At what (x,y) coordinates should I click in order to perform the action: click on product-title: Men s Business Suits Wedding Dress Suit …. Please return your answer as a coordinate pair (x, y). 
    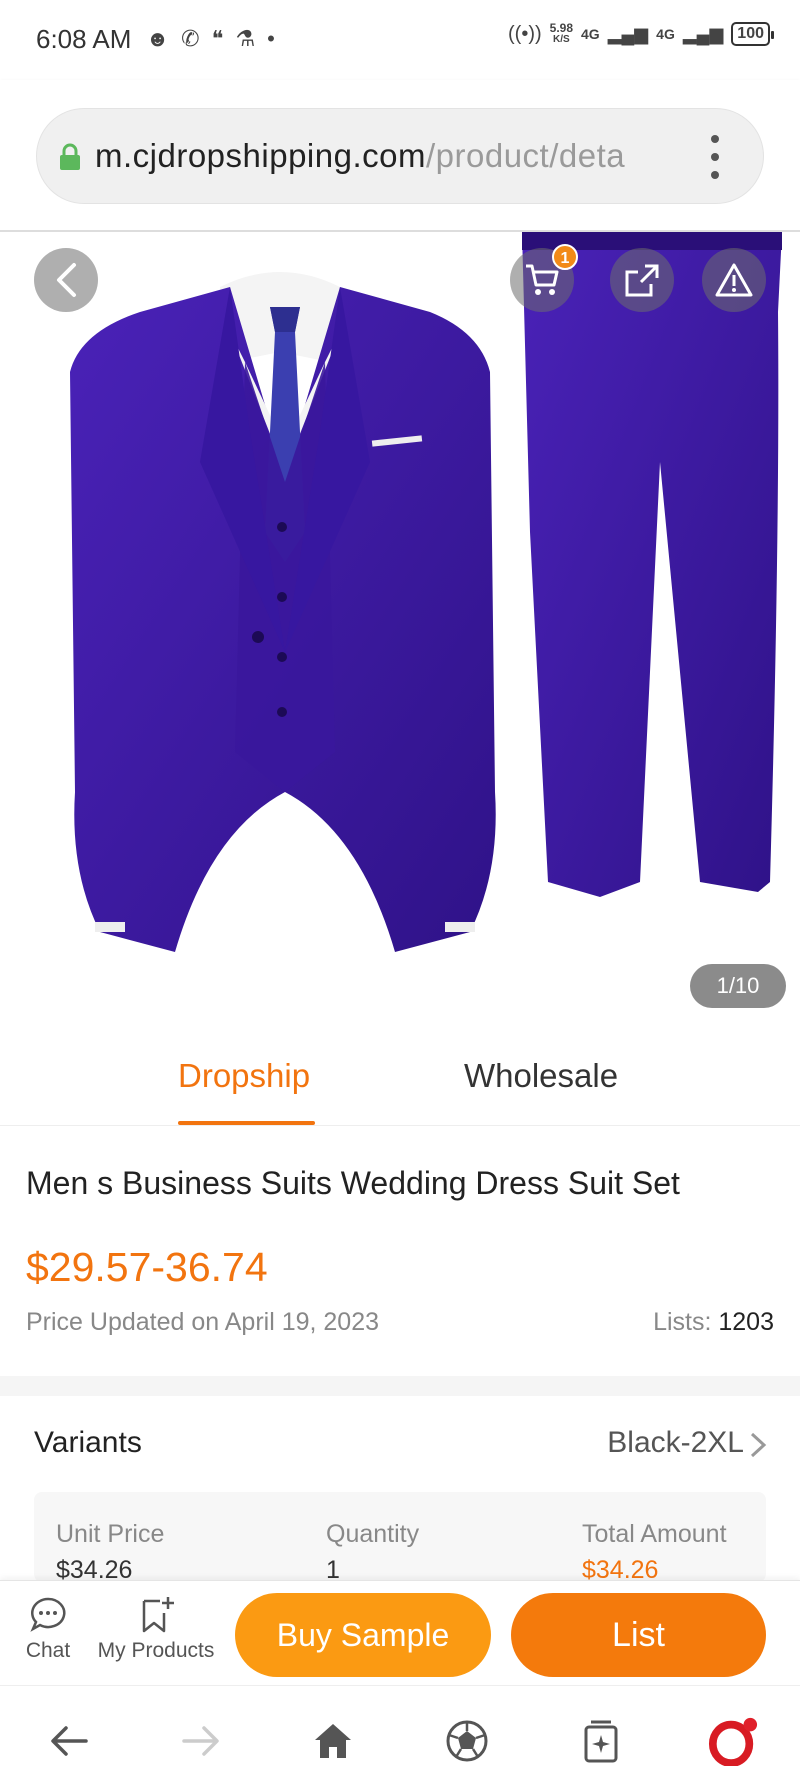
    Looking at the image, I should click on (353, 1183).